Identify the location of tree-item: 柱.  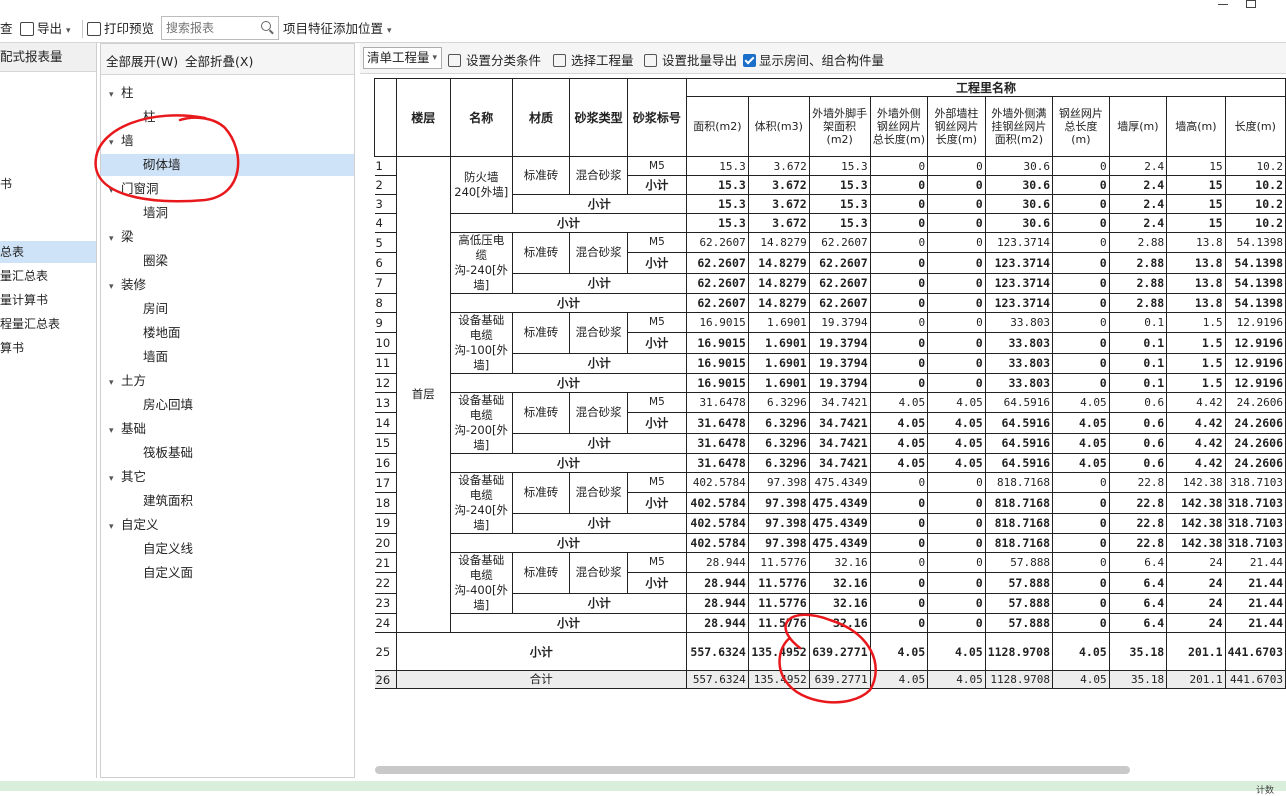
(128, 117).